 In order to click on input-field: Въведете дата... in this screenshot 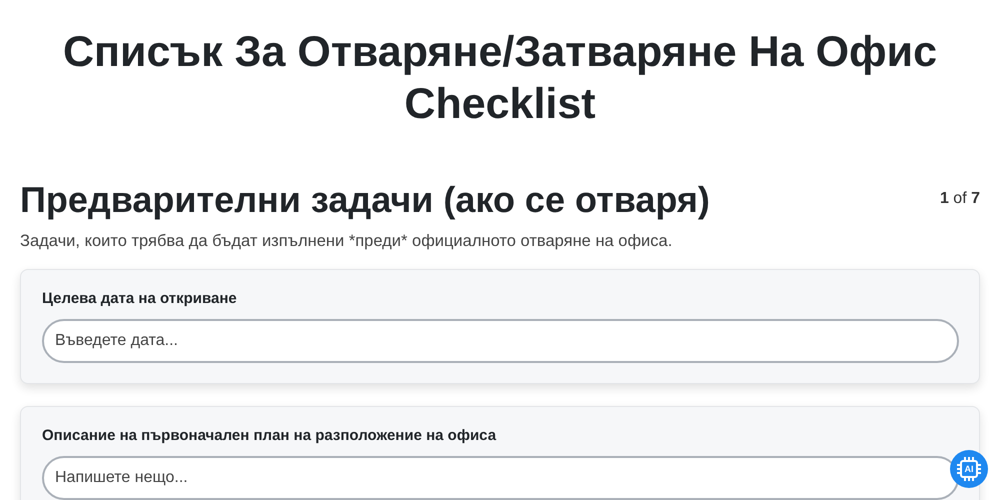, I will do `click(500, 341)`.